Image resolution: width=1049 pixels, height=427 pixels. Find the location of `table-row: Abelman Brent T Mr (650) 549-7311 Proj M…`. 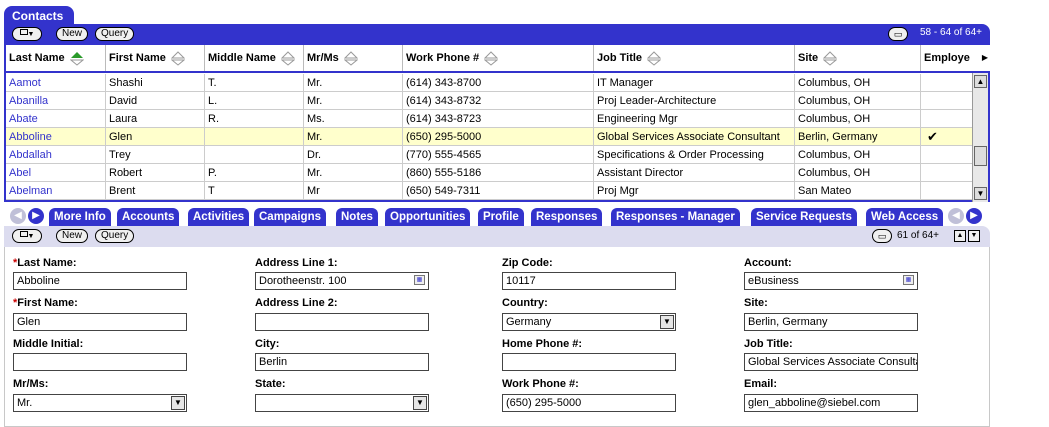

table-row: Abelman Brent T Mr (650) 549-7311 Proj M… is located at coordinates (490, 191).